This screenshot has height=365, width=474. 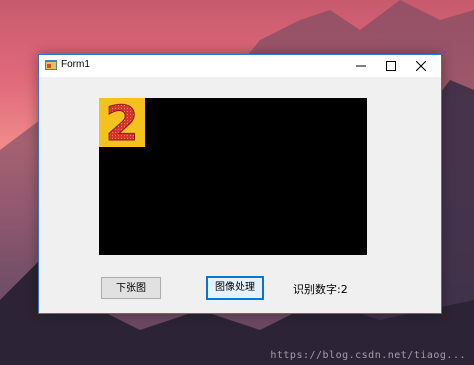 I want to click on window-title: Form1, so click(x=75, y=64).